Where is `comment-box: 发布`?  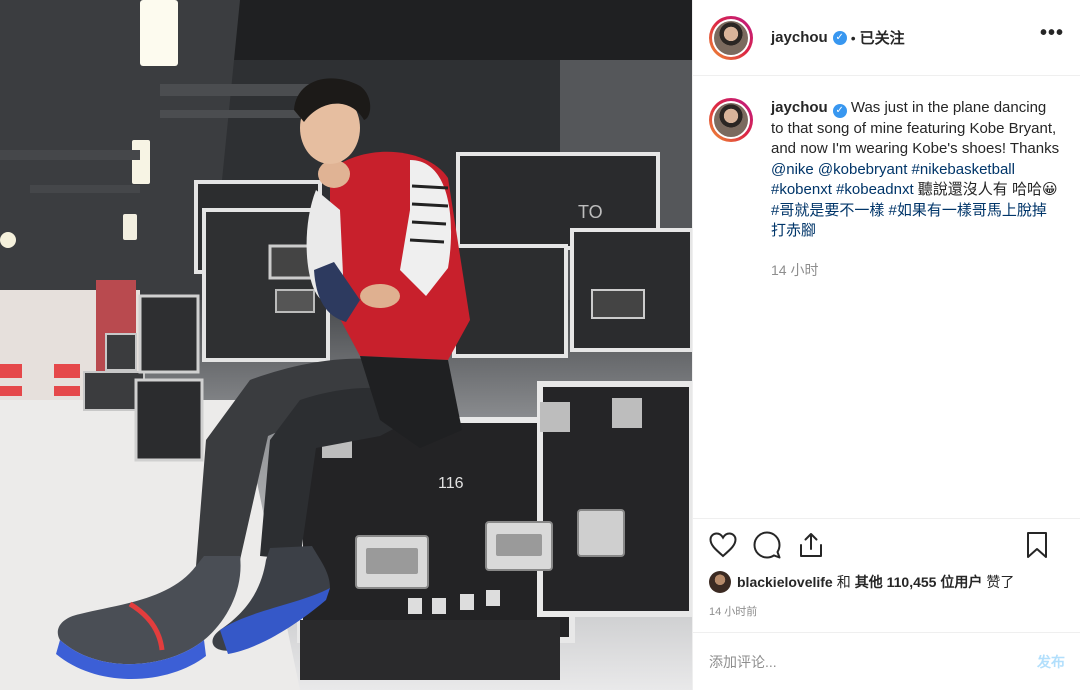 comment-box: 发布 is located at coordinates (886, 661).